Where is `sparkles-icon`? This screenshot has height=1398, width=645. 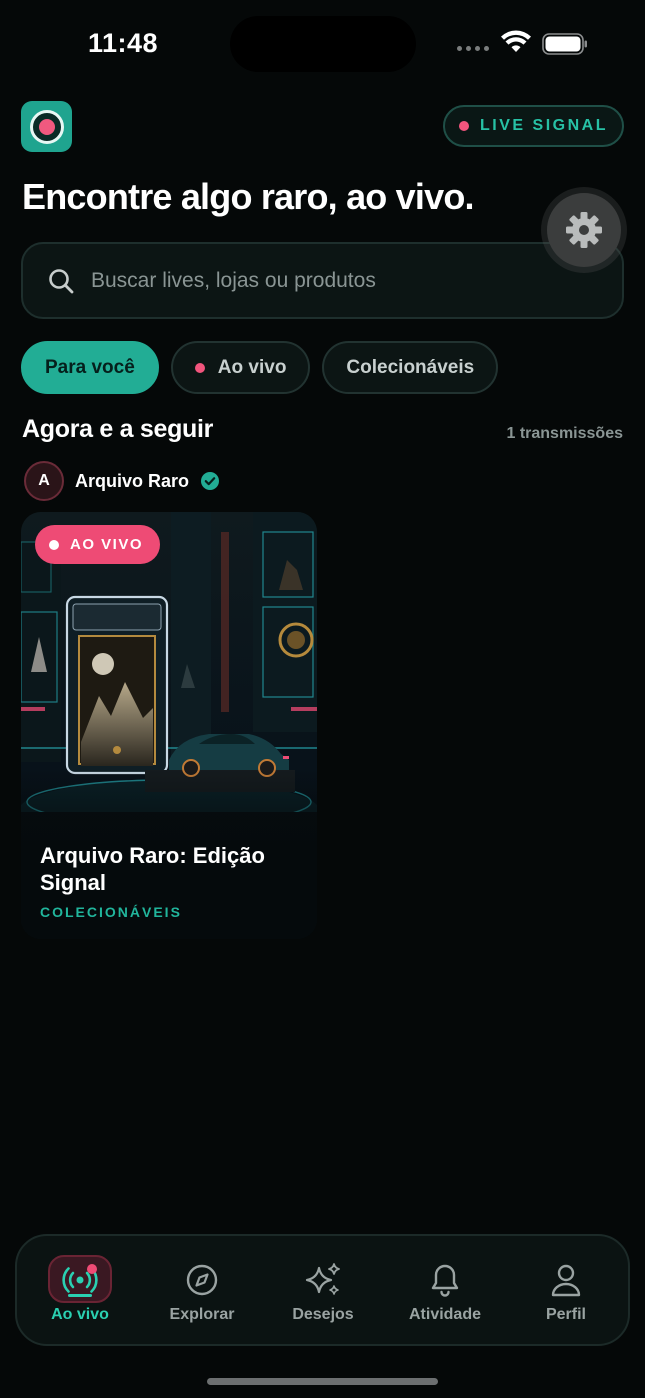 sparkles-icon is located at coordinates (323, 1280).